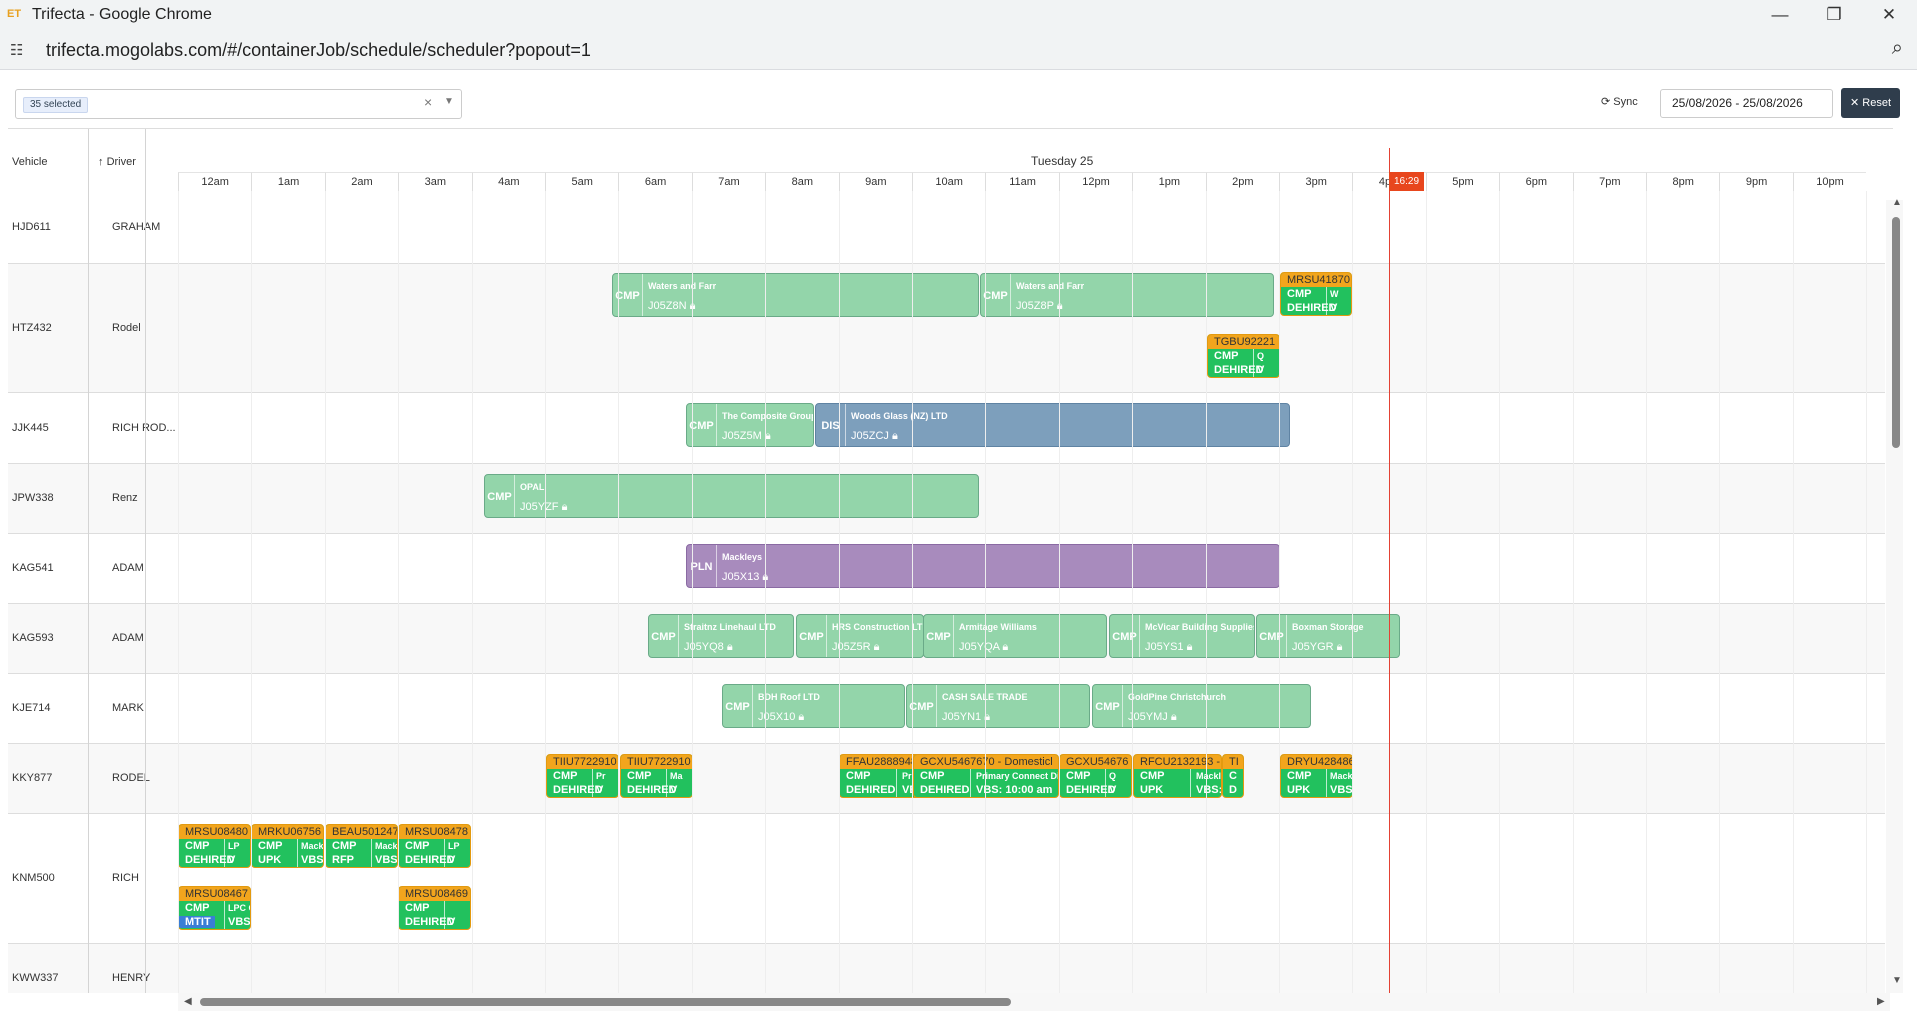  Describe the element at coordinates (1316, 294) in the screenshot. I see `container-block: MRSU41870 CMP DEHIRED W V` at that location.